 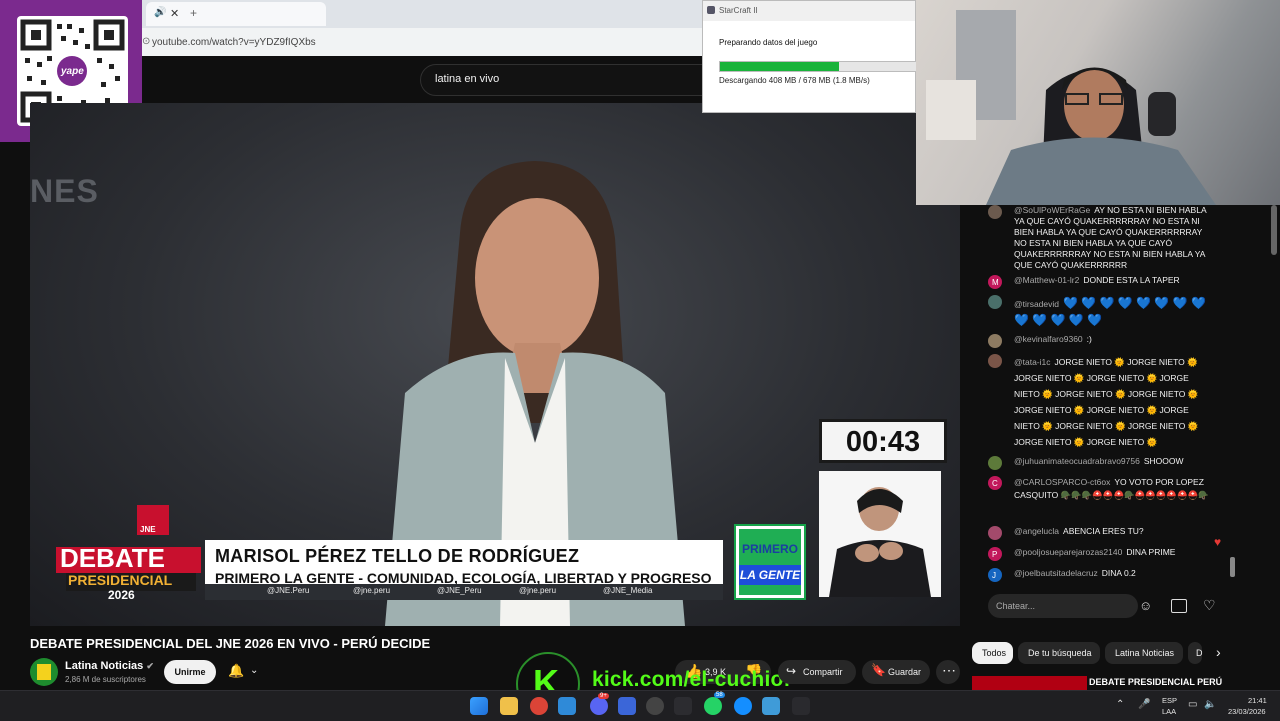 What do you see at coordinates (538, 590) in the screenshot?
I see `social-threads: @jne.peru` at bounding box center [538, 590].